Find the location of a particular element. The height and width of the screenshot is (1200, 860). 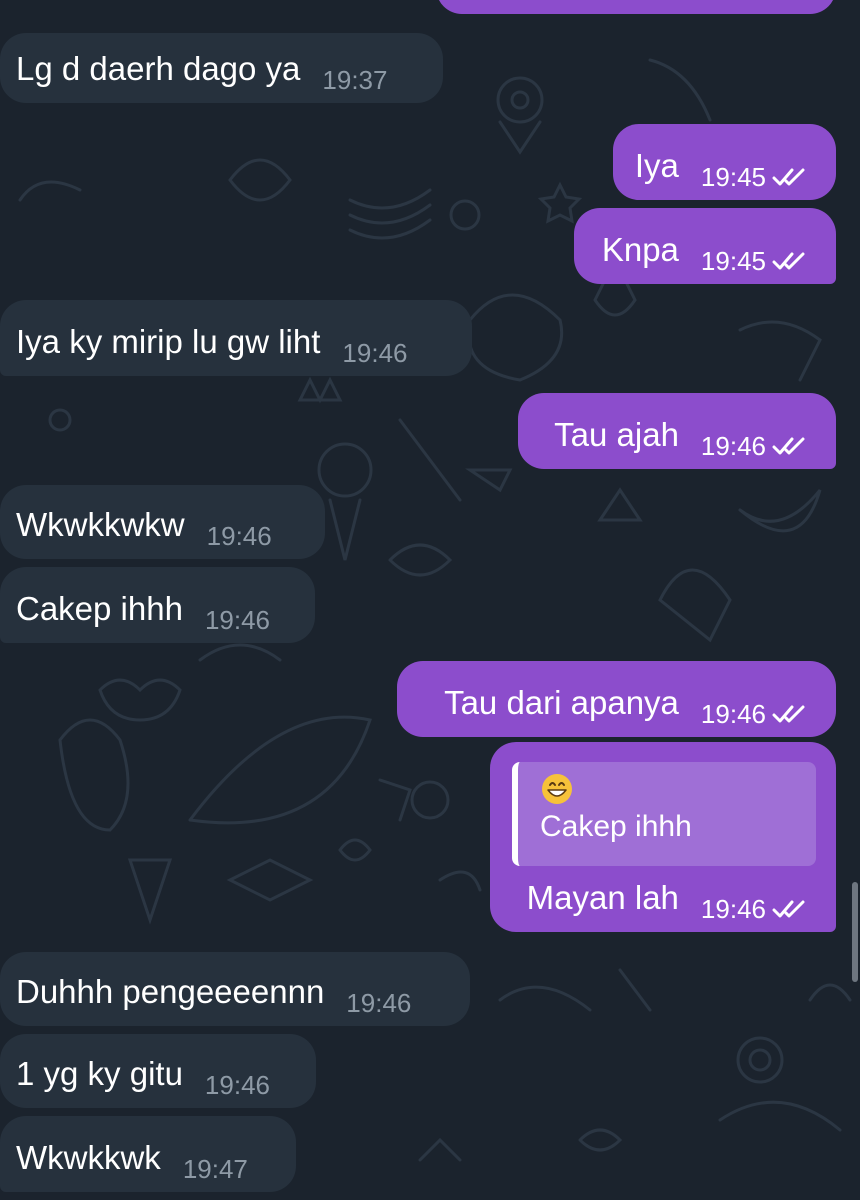

message-bubble-incoming: Wkwkkwkw 19:46 is located at coordinates (162, 522).